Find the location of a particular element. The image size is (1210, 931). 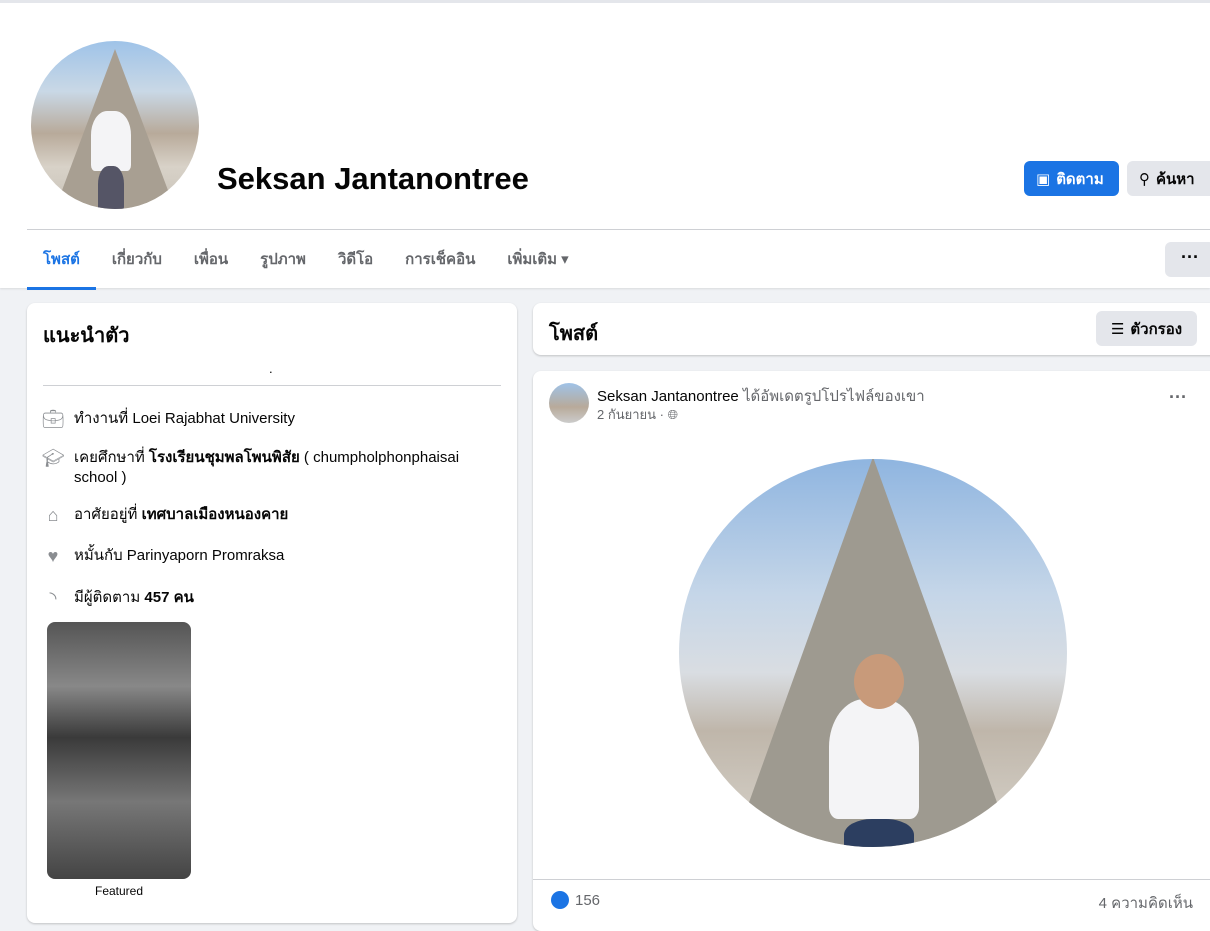

featured-photo is located at coordinates (119, 750).